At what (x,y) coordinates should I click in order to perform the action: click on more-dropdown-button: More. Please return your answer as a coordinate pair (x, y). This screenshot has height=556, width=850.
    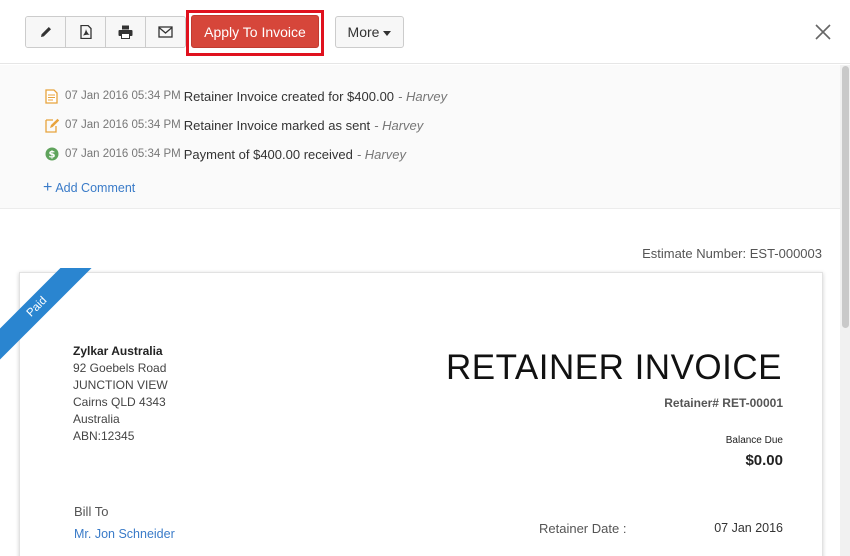
    Looking at the image, I should click on (369, 32).